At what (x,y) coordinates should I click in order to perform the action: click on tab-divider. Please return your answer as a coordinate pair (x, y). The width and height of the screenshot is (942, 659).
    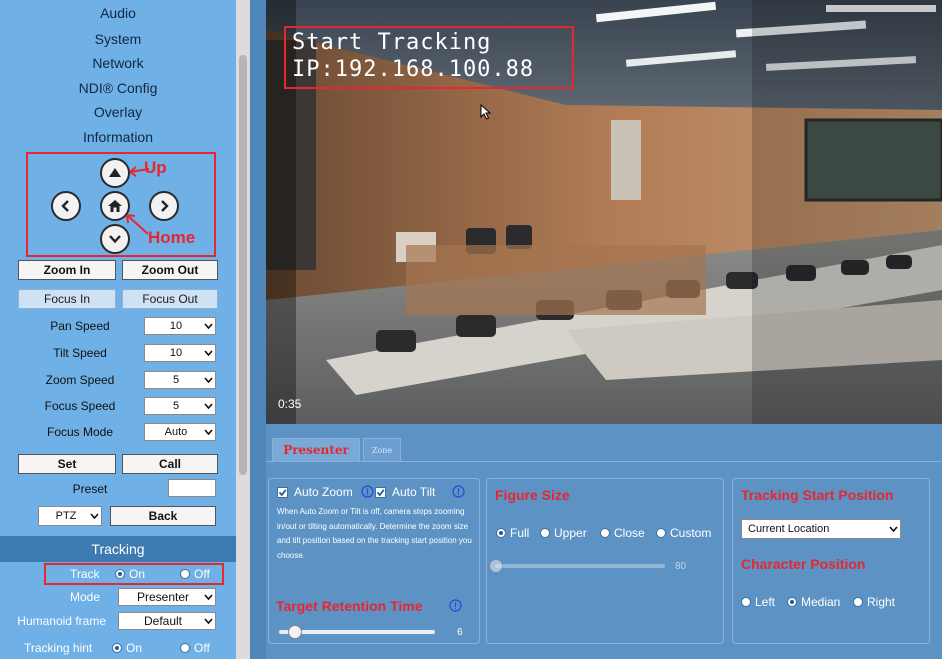
    Looking at the image, I should click on (604, 461).